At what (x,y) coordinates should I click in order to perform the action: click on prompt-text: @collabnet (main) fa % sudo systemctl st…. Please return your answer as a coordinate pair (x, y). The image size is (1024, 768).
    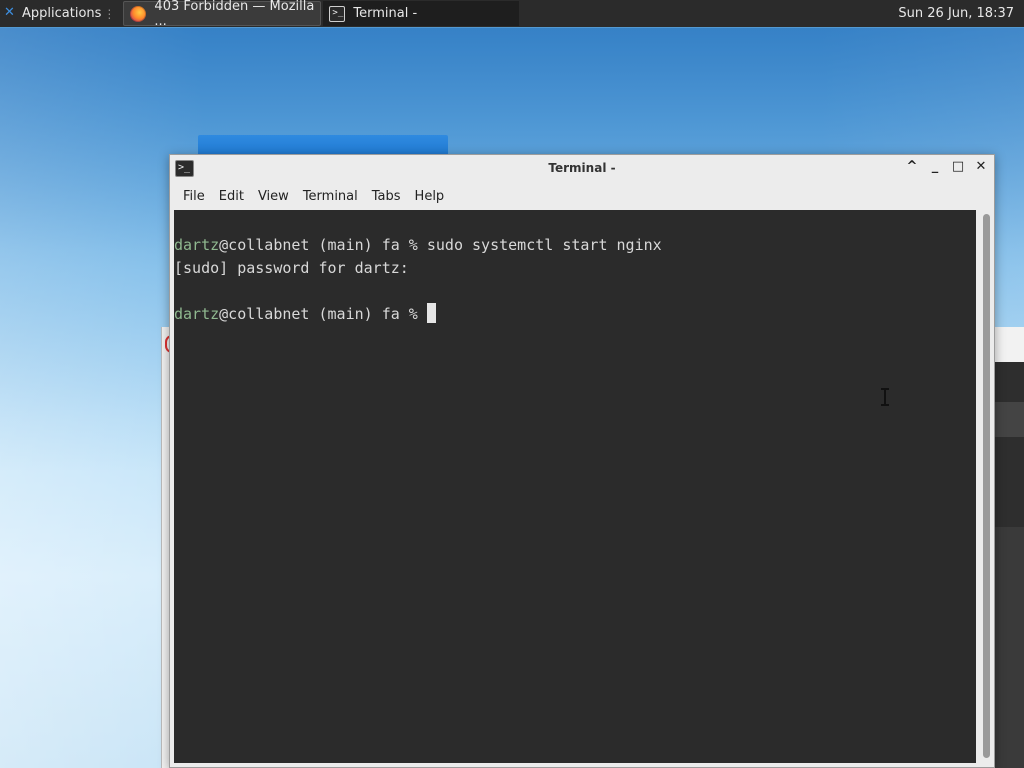
    Looking at the image, I should click on (440, 245).